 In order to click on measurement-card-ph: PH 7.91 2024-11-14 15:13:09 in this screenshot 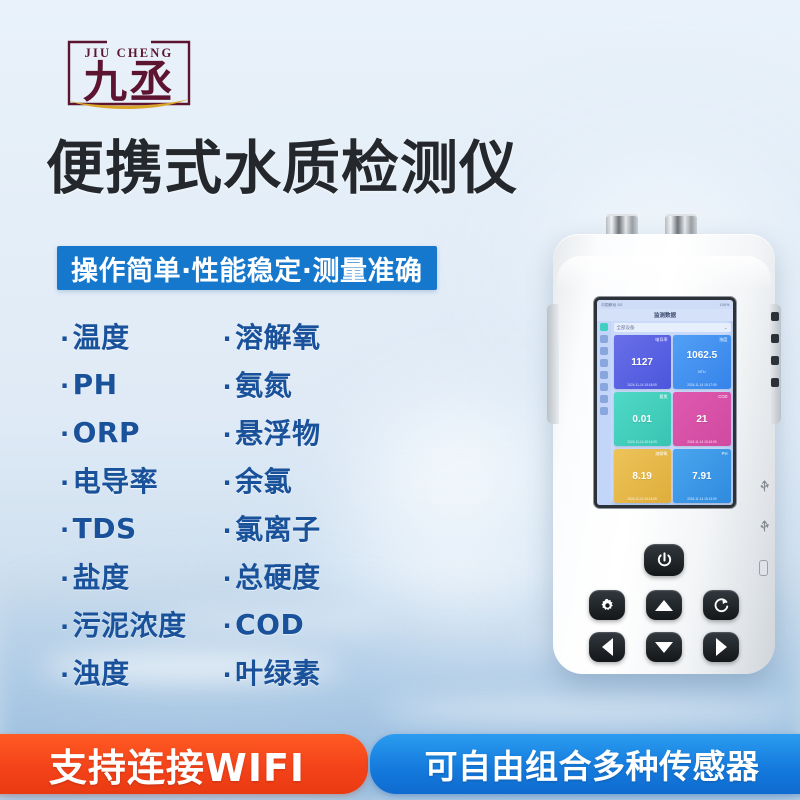, I will do `click(702, 475)`.